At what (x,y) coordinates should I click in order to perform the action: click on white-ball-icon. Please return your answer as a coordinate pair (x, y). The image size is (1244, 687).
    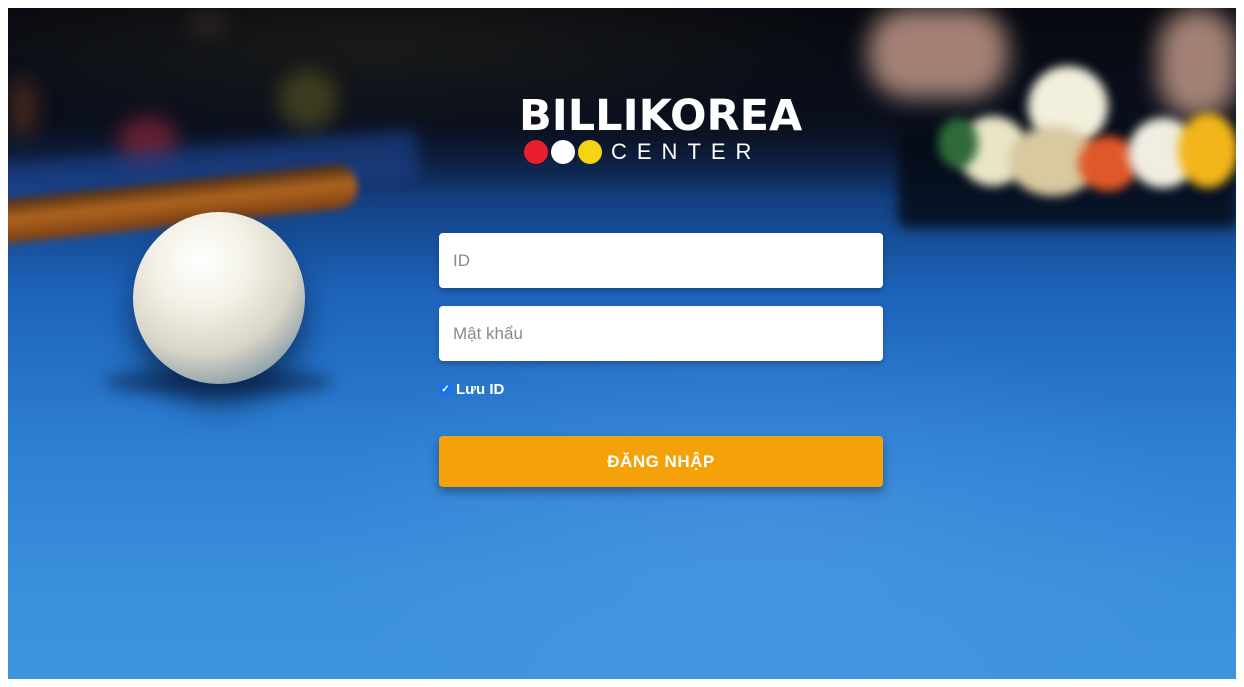
    Looking at the image, I should click on (563, 152).